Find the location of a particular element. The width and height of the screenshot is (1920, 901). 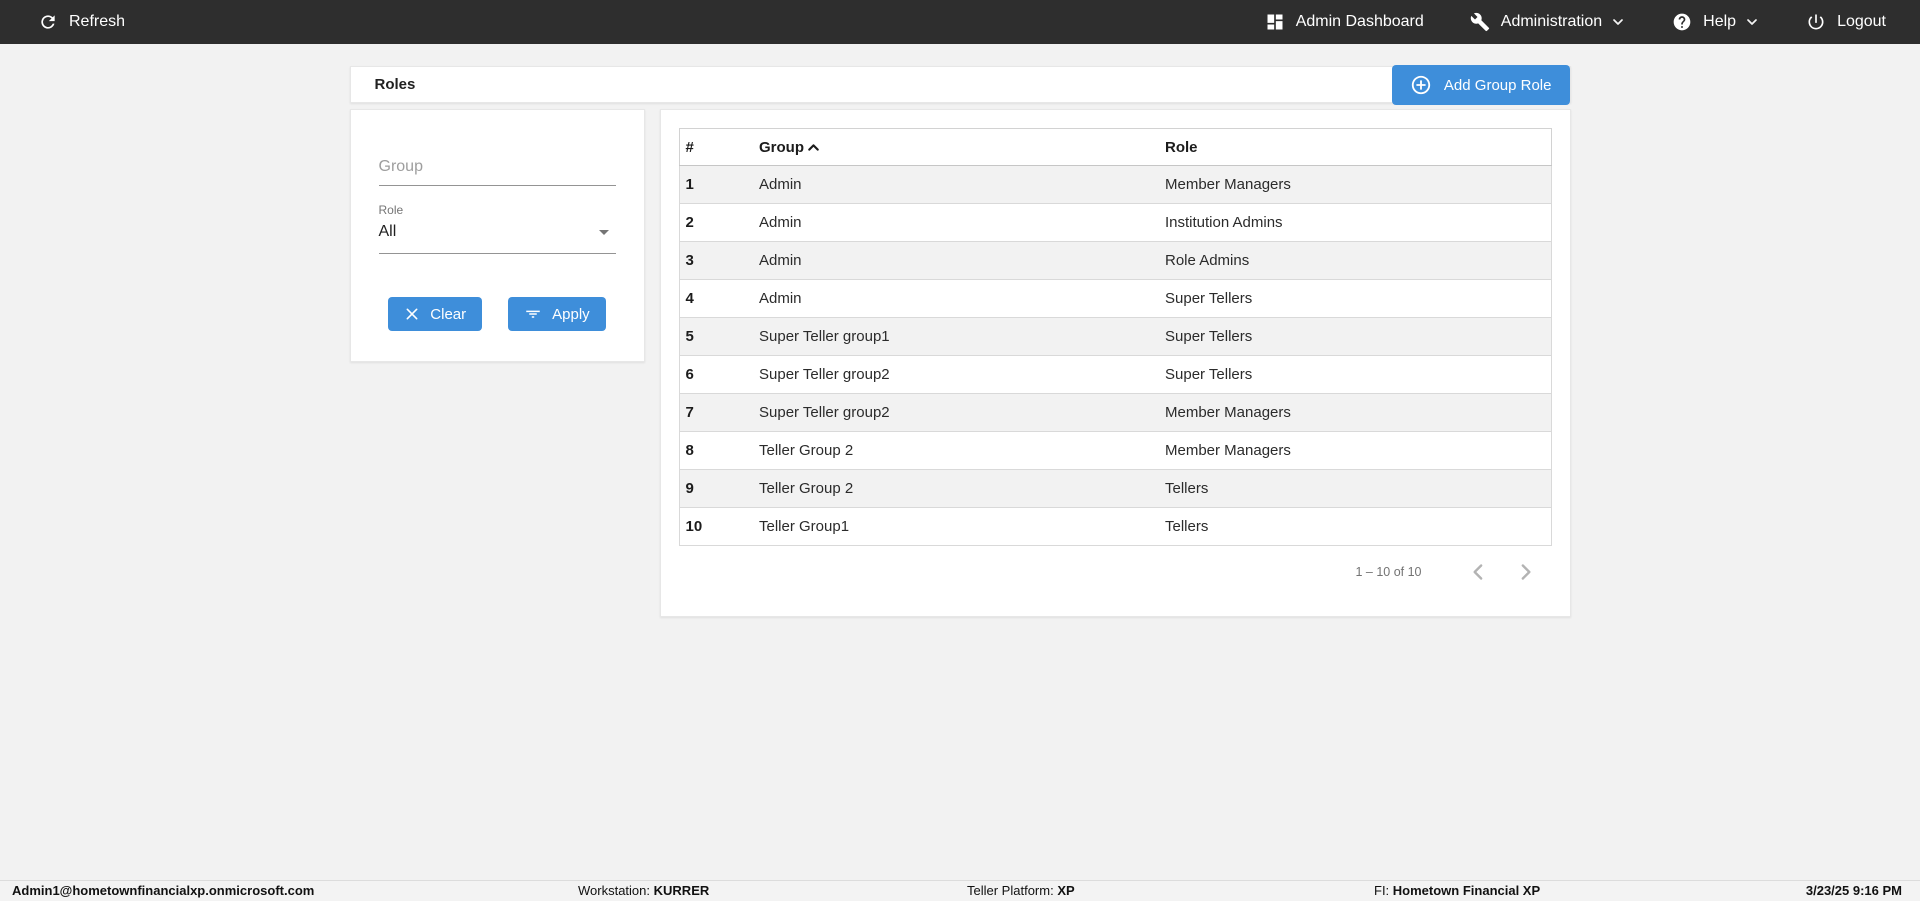

role-filter-label: Role is located at coordinates (391, 210).